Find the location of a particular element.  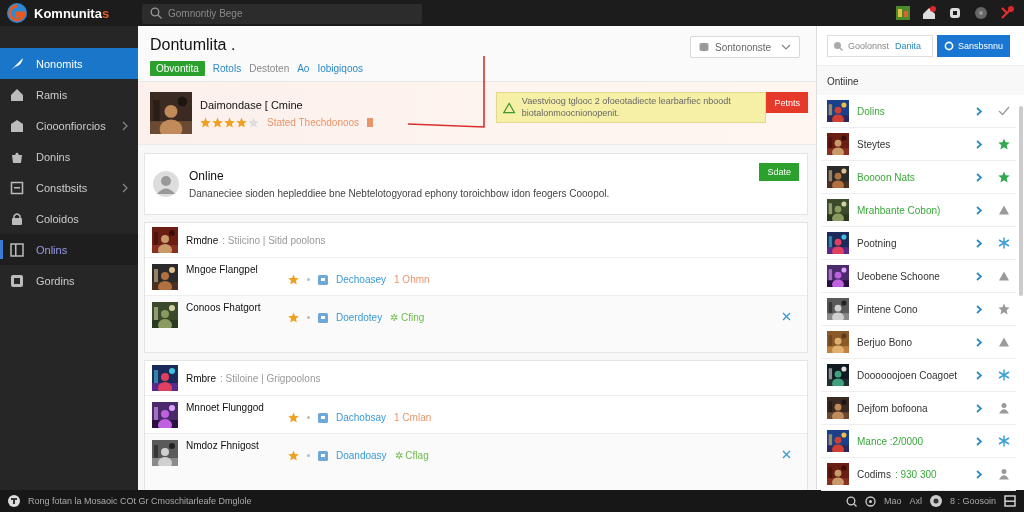

item-name: Nmdoz Fhnigost is located at coordinates (223, 445).